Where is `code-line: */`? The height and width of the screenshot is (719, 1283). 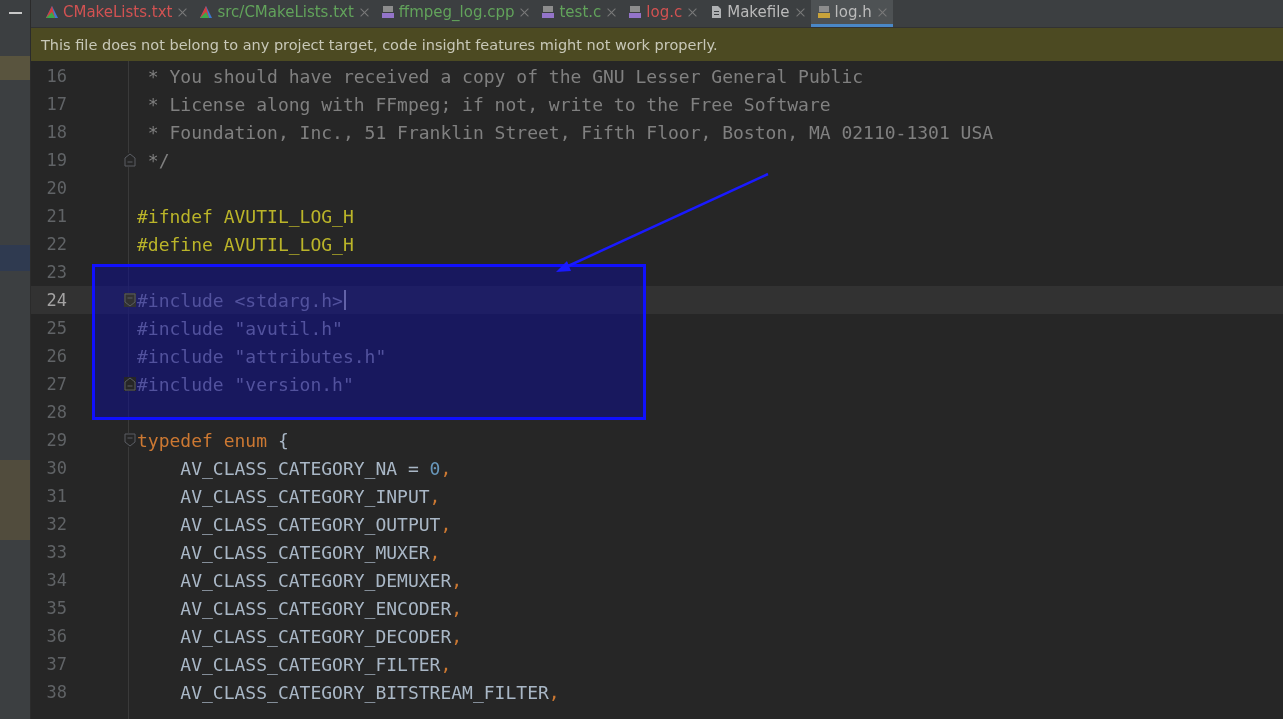
code-line: */ is located at coordinates (158, 160).